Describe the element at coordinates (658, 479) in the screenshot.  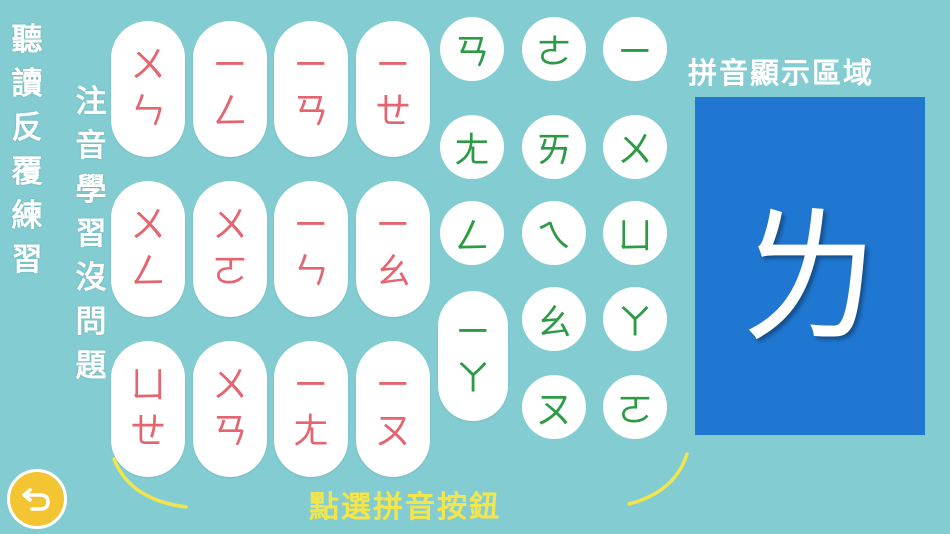
I see `right-highlight-arc` at that location.